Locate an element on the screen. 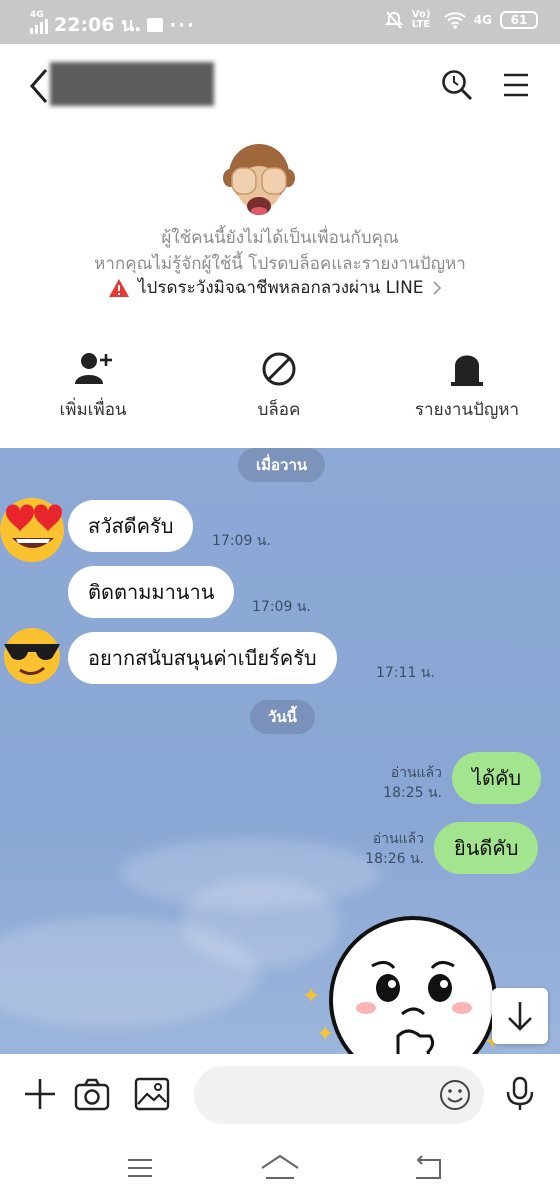 The height and width of the screenshot is (1200, 560). scam-warning-text: ไปรดระวังมิจฉาชีพหลอกลวงผ่าน LINE is located at coordinates (281, 288).